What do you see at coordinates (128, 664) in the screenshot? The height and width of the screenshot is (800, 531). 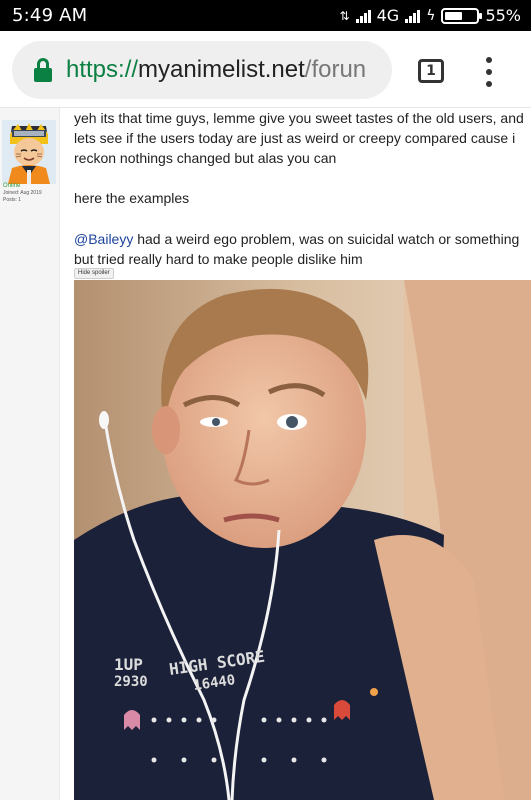 I see `shirt-text-1up: 1UP` at bounding box center [128, 664].